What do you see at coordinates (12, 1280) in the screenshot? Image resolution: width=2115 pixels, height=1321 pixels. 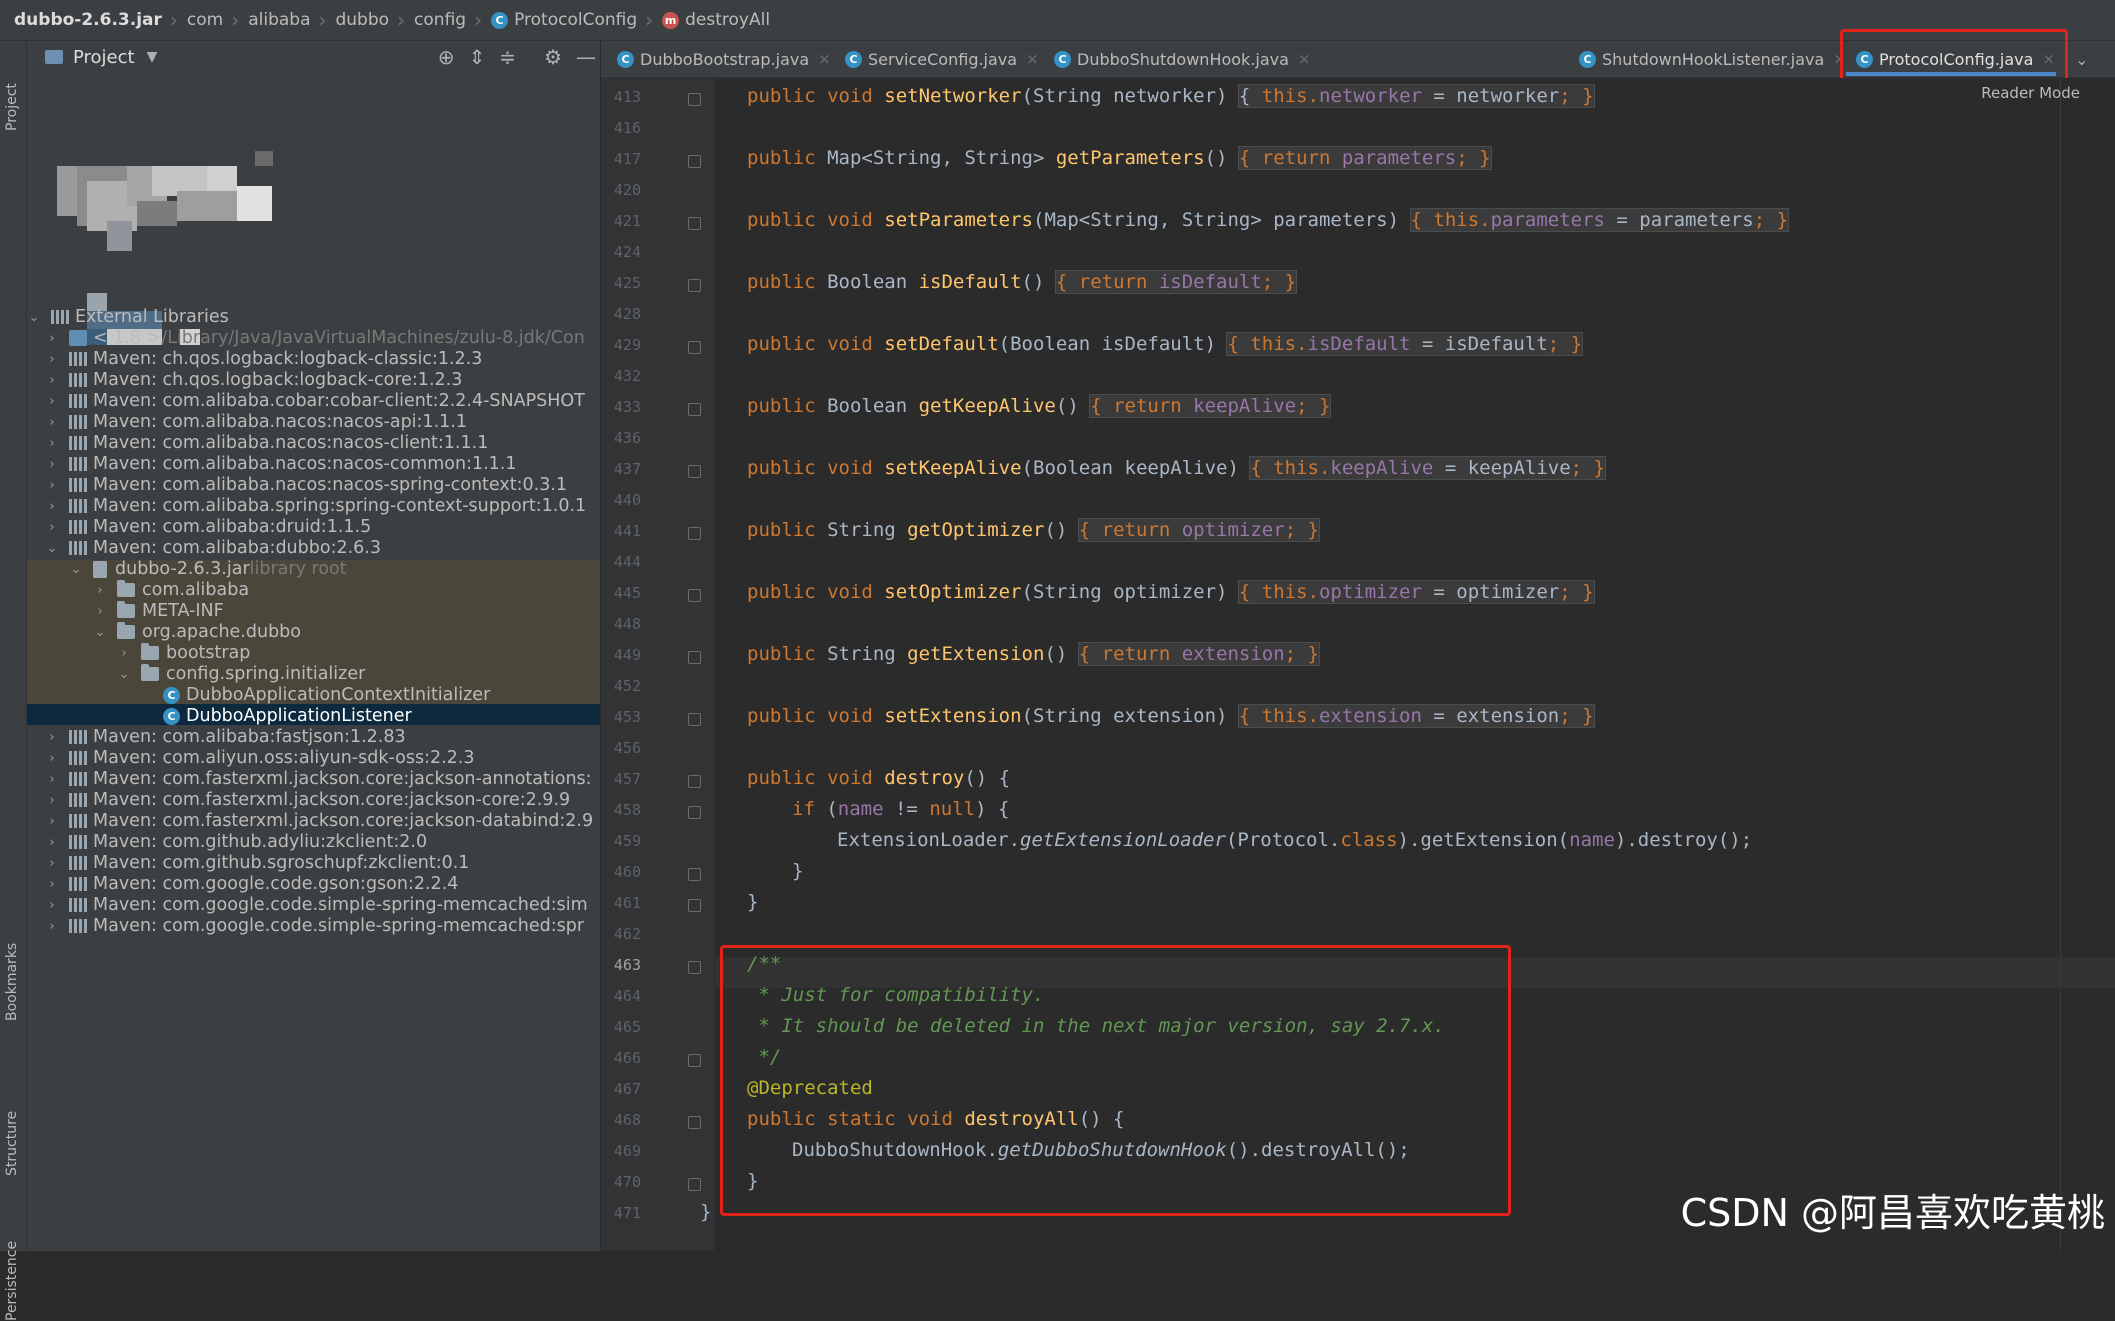 I see `persistence-tool-label: Persistence` at bounding box center [12, 1280].